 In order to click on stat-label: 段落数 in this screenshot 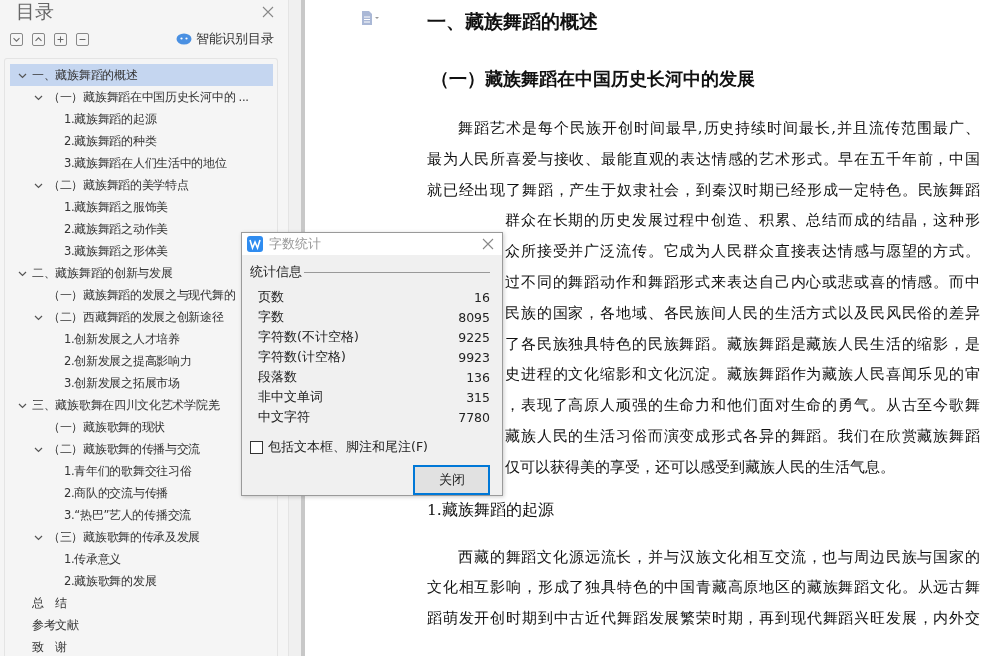, I will do `click(277, 377)`.